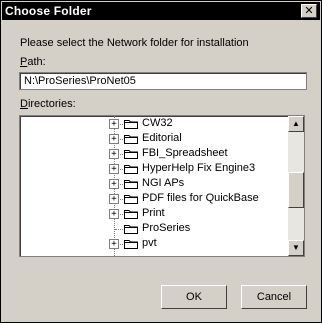  What do you see at coordinates (162, 138) in the screenshot?
I see `tree-item-label: Editorial` at bounding box center [162, 138].